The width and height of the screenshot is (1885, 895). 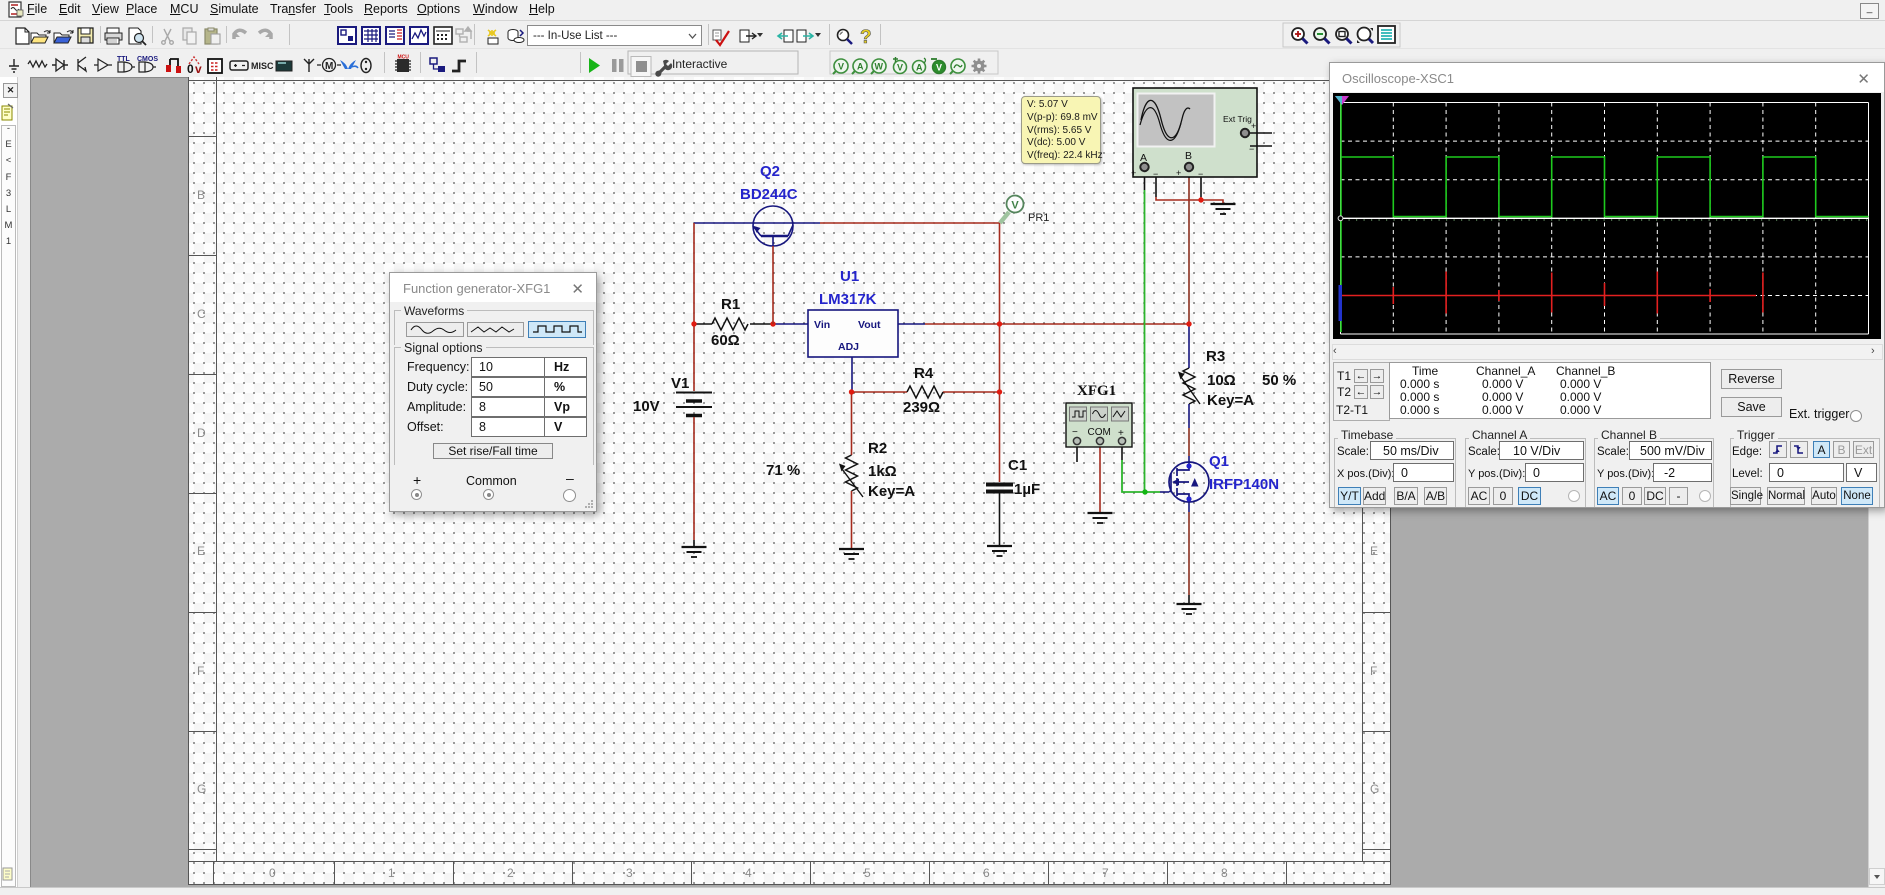 I want to click on svg-text: Q1, so click(x=1219, y=461).